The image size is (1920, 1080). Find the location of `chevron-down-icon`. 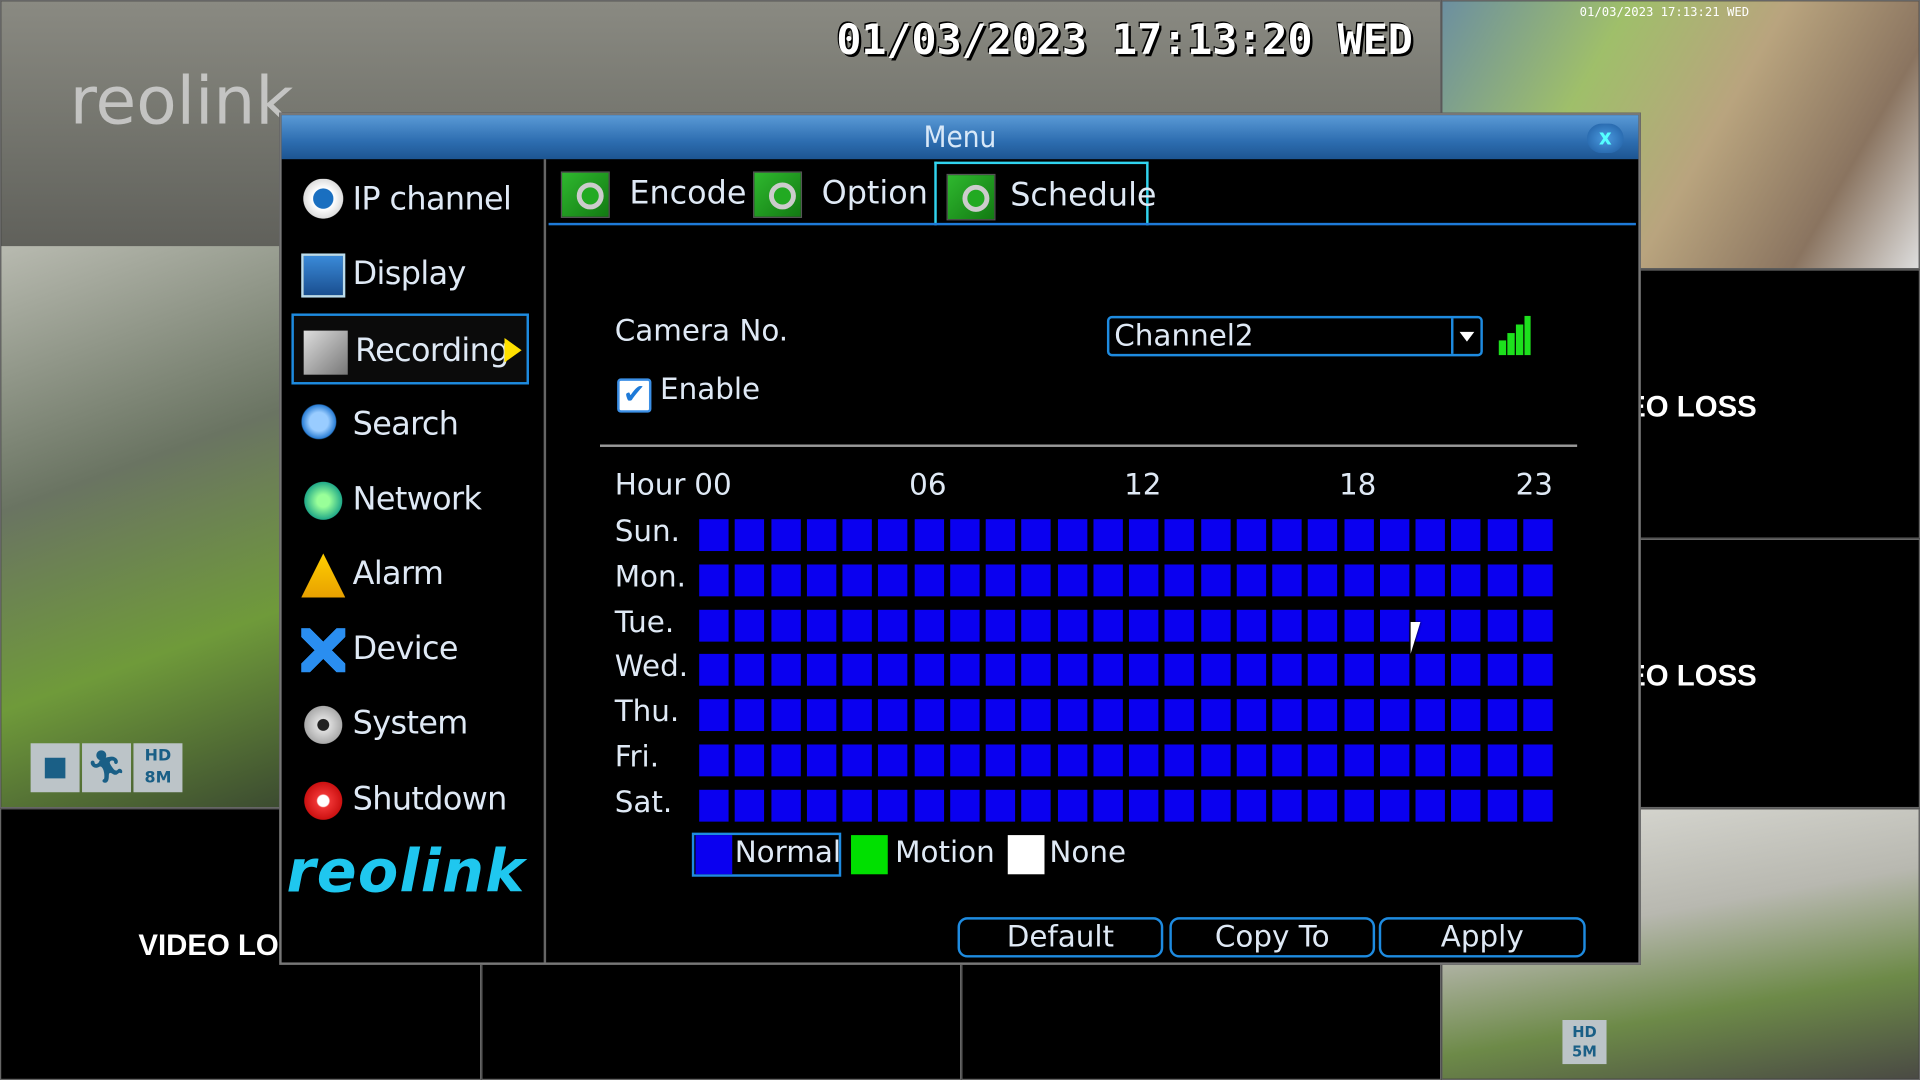

chevron-down-icon is located at coordinates (1465, 336).